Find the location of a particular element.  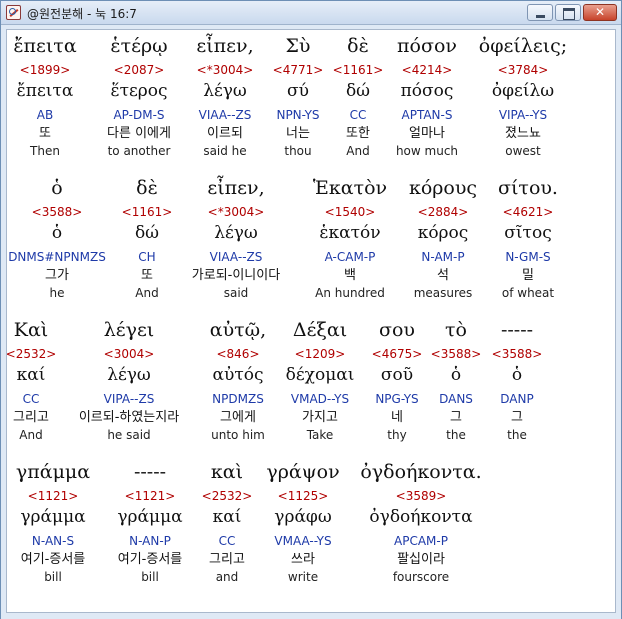

strong-number: <846> is located at coordinates (237, 354).